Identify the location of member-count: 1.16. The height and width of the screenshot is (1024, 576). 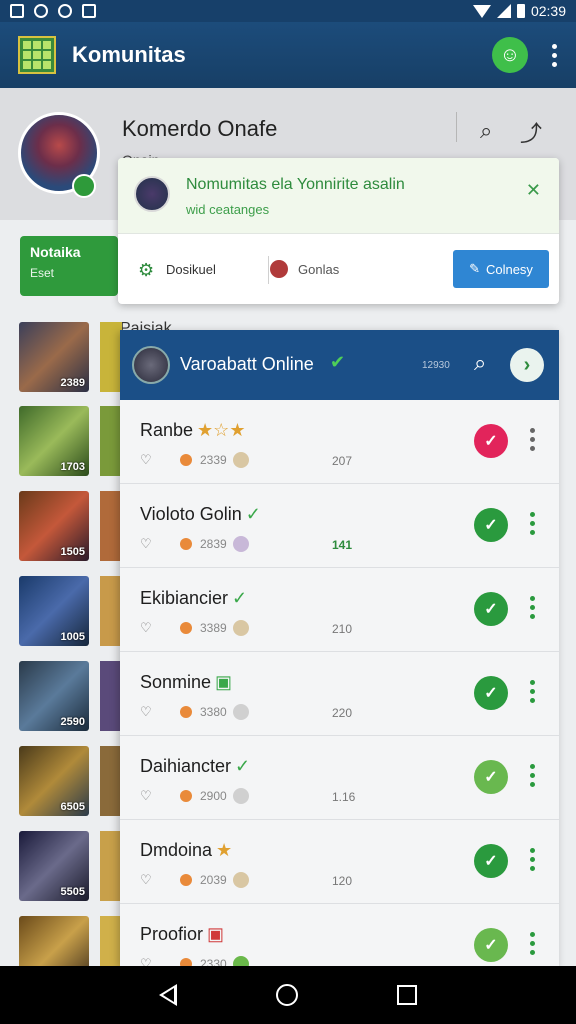
(344, 797).